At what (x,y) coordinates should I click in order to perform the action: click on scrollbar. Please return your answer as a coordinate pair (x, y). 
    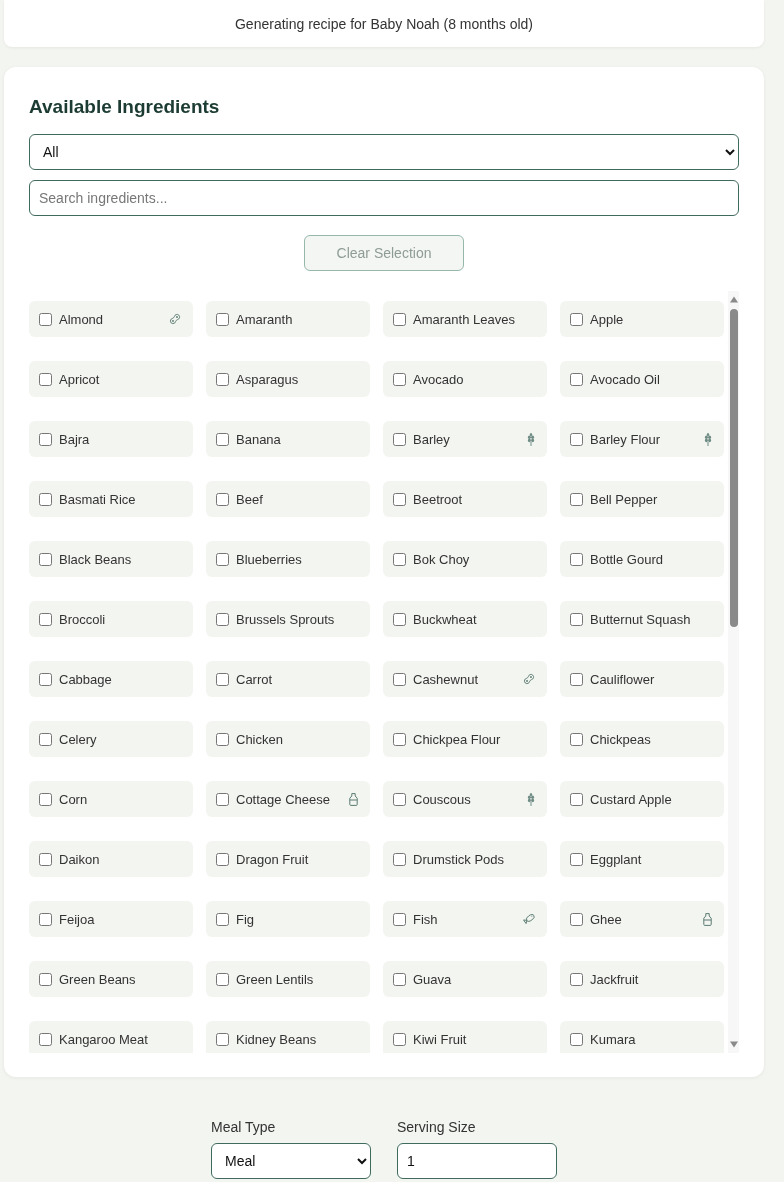
    Looking at the image, I should click on (733, 672).